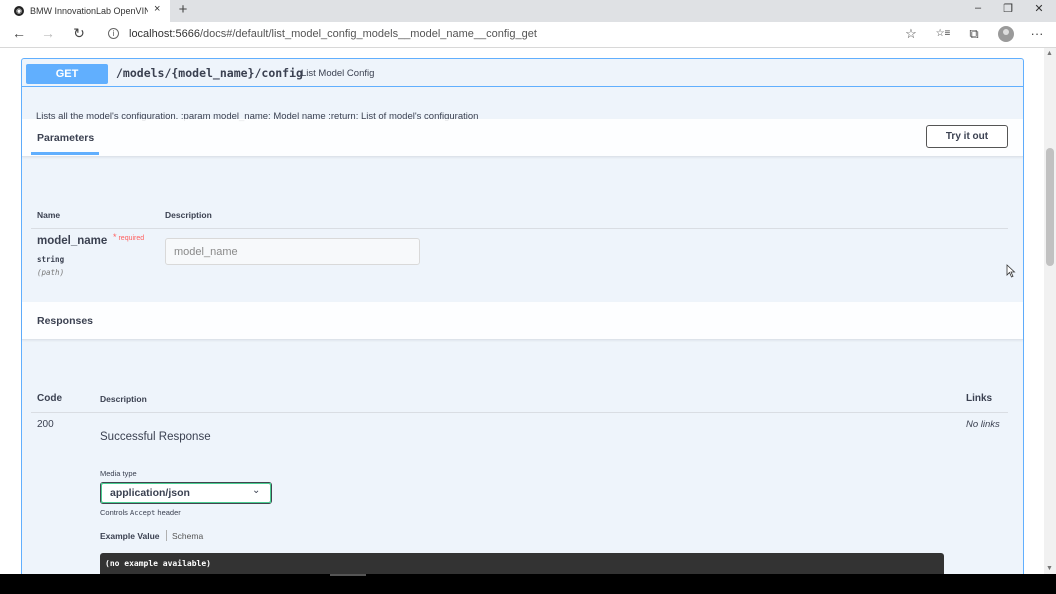 This screenshot has height=594, width=1056. I want to click on controls-accept-header: Controls Accept header, so click(140, 512).